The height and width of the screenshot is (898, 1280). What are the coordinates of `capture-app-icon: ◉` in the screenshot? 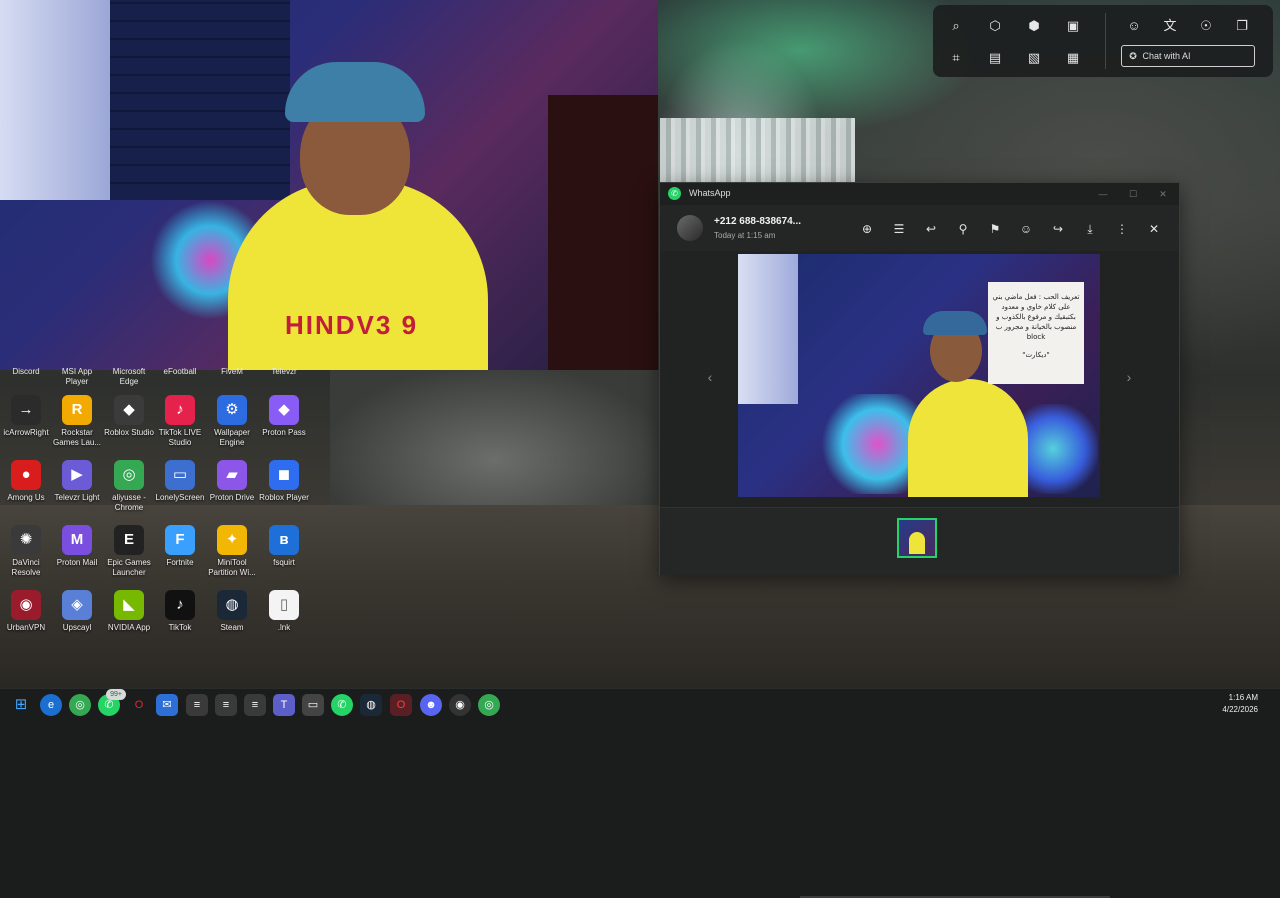 It's located at (460, 705).